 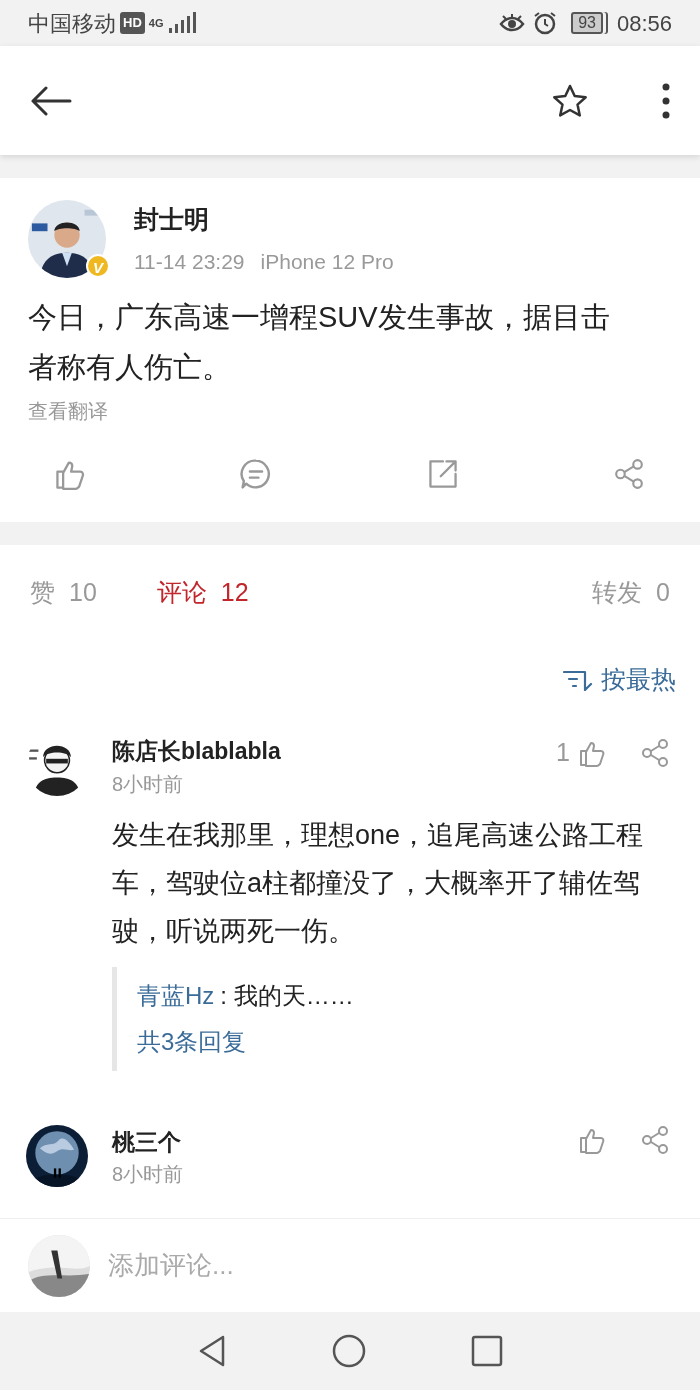 I want to click on repost-icon, so click(x=442, y=474).